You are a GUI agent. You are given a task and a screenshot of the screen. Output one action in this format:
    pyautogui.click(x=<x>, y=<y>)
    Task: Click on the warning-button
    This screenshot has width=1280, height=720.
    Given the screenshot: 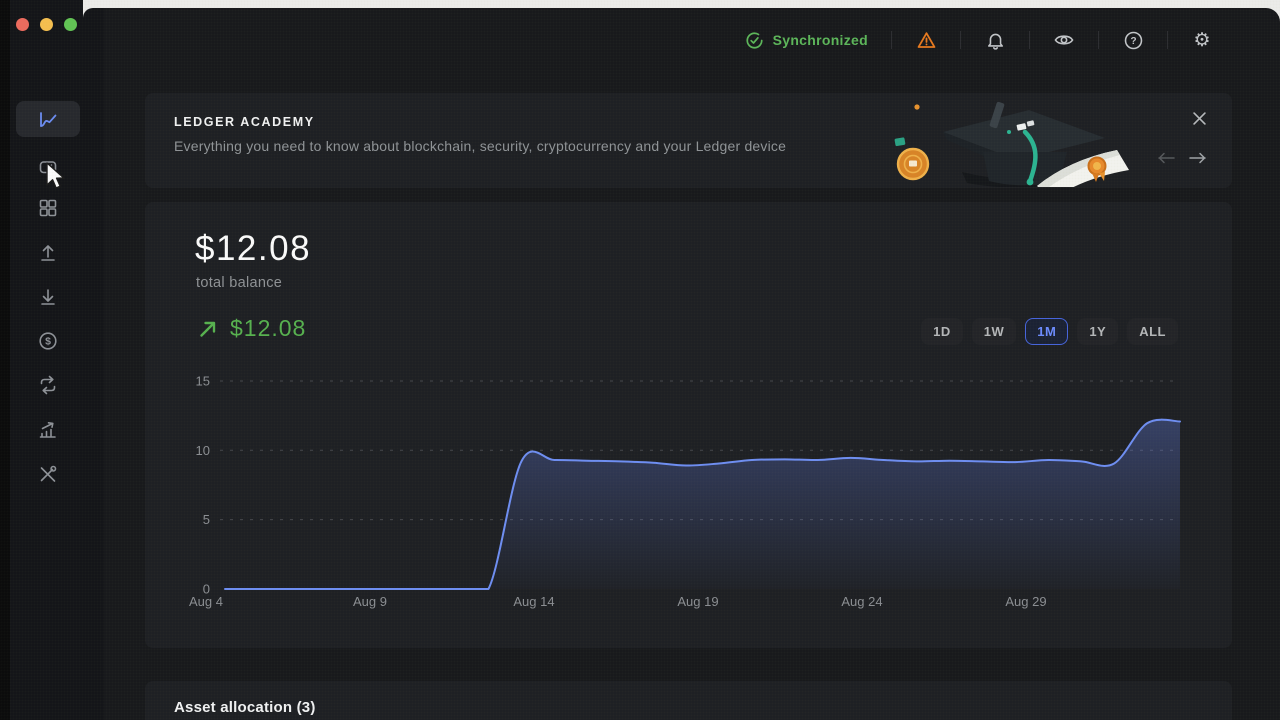 What is the action you would take?
    pyautogui.click(x=926, y=40)
    